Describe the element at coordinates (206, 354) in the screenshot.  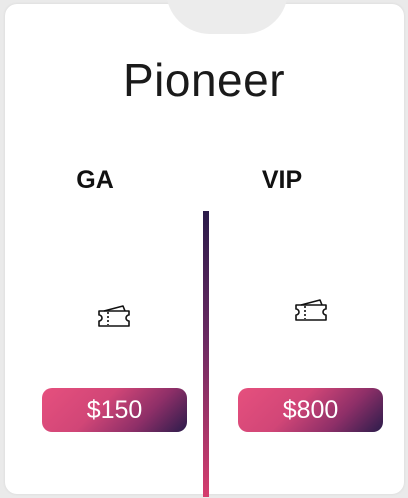
I see `column-divider` at that location.